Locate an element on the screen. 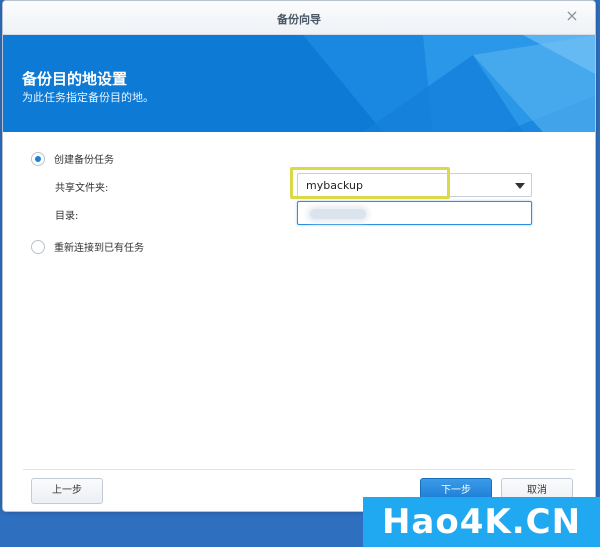 The image size is (600, 547). watermark-logo: Hao4K.CN is located at coordinates (481, 522).